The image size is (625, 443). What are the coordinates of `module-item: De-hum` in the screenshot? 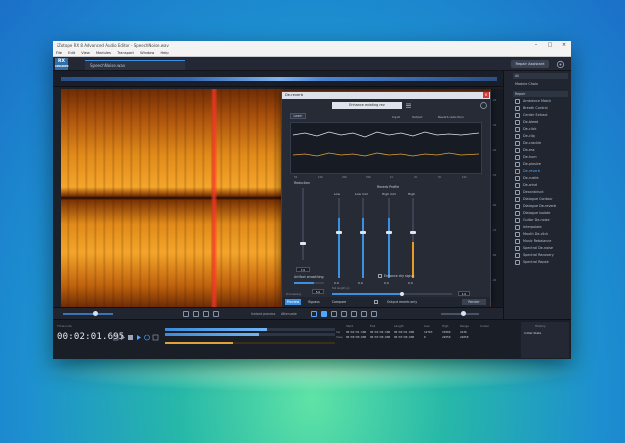 It's located at (543, 157).